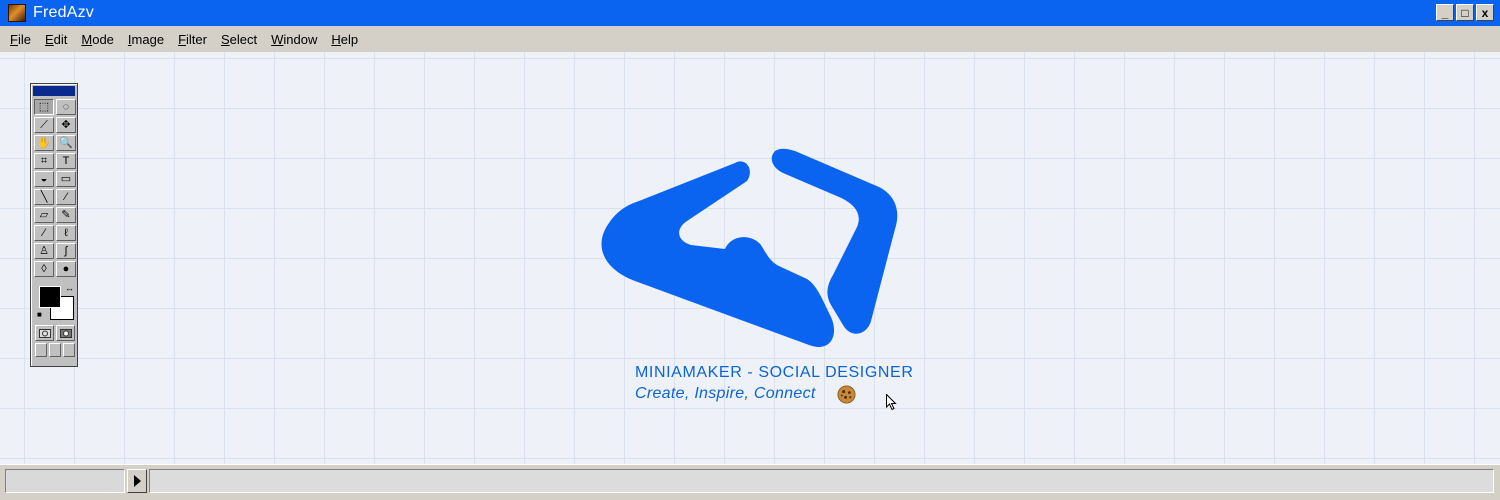  What do you see at coordinates (54, 91) in the screenshot?
I see `toolbox-title-bar` at bounding box center [54, 91].